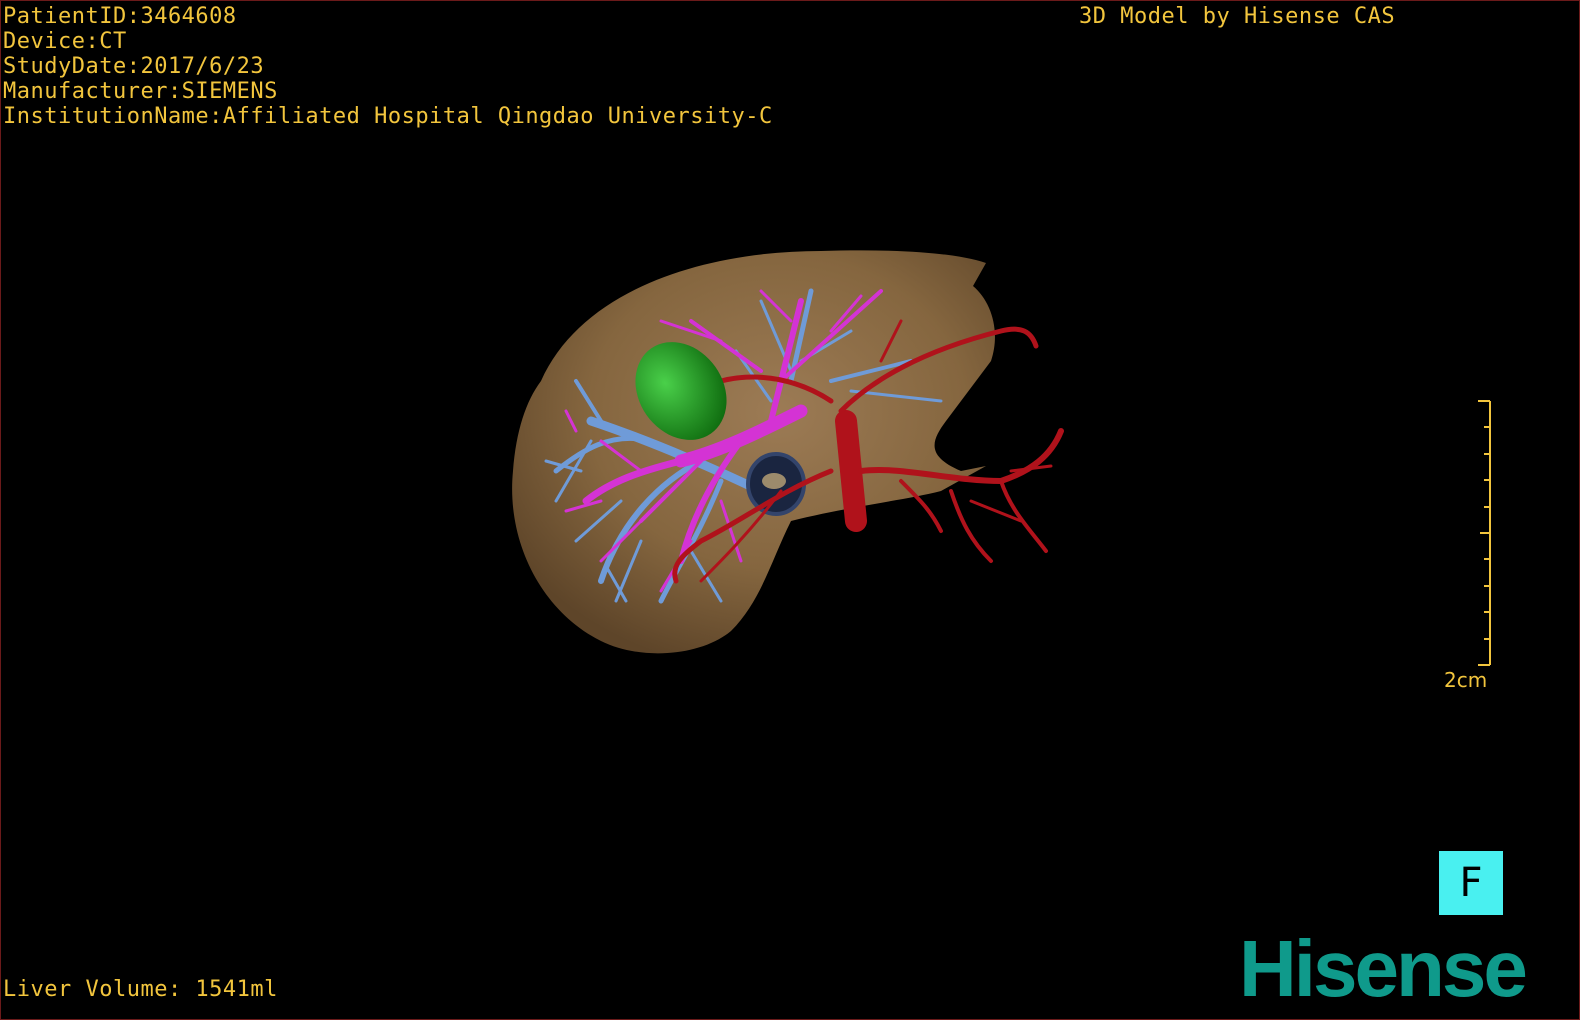  I want to click on manufacturer: Manufacturer:SIEMENS, so click(140, 91).